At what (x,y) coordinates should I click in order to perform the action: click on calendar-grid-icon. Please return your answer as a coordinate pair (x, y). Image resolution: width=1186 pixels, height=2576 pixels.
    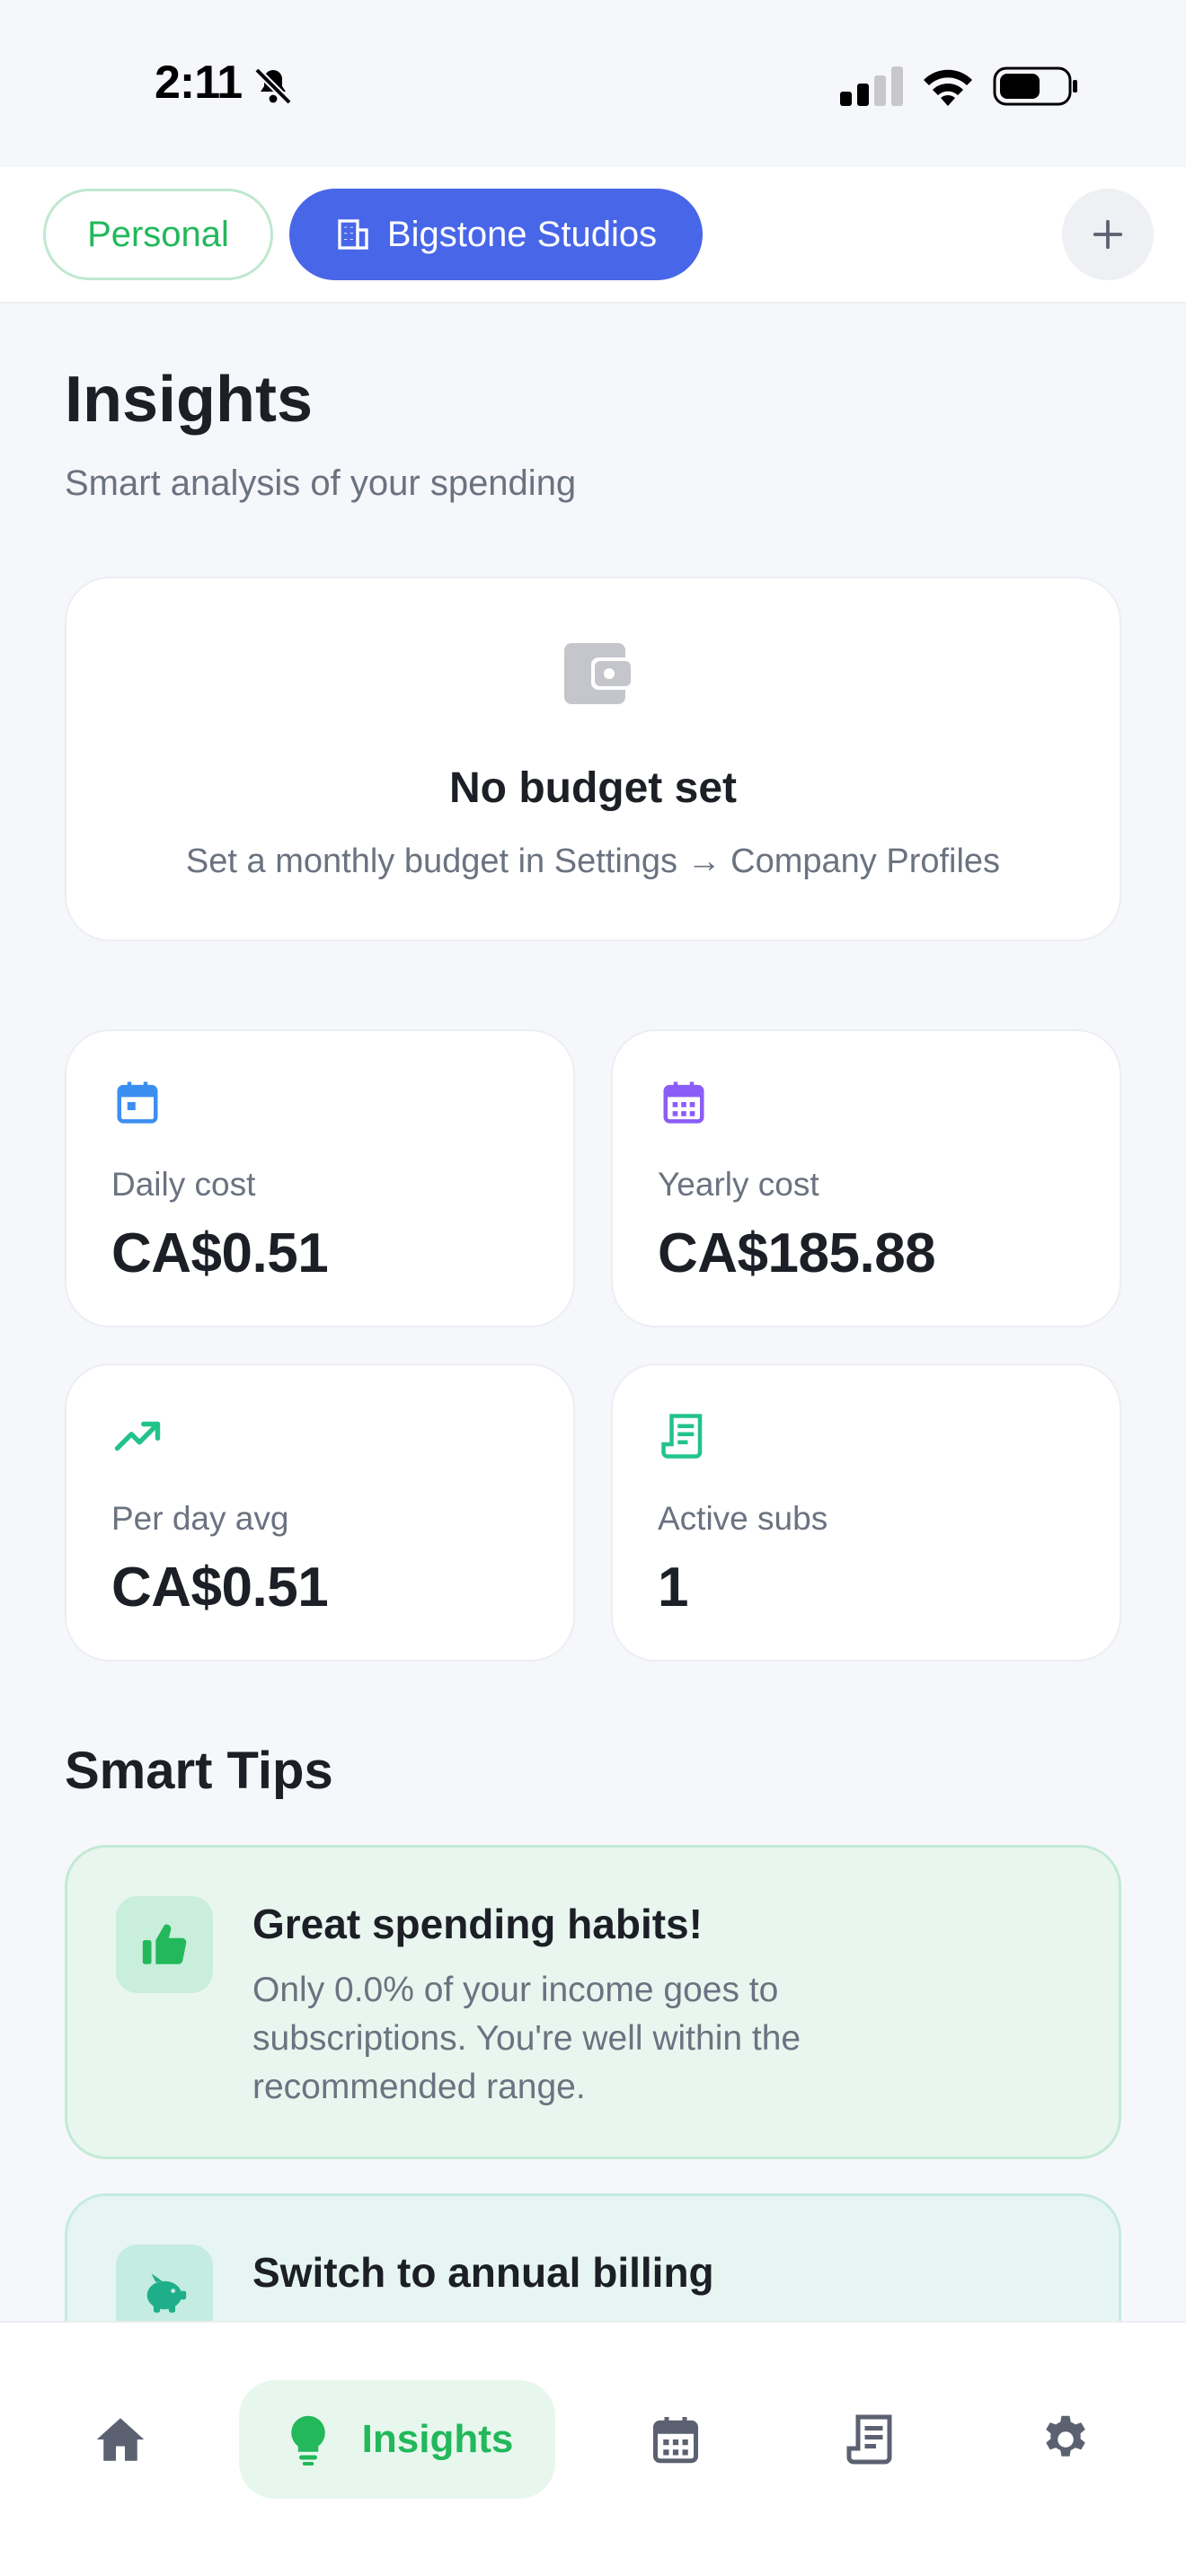
    Looking at the image, I should click on (683, 1102).